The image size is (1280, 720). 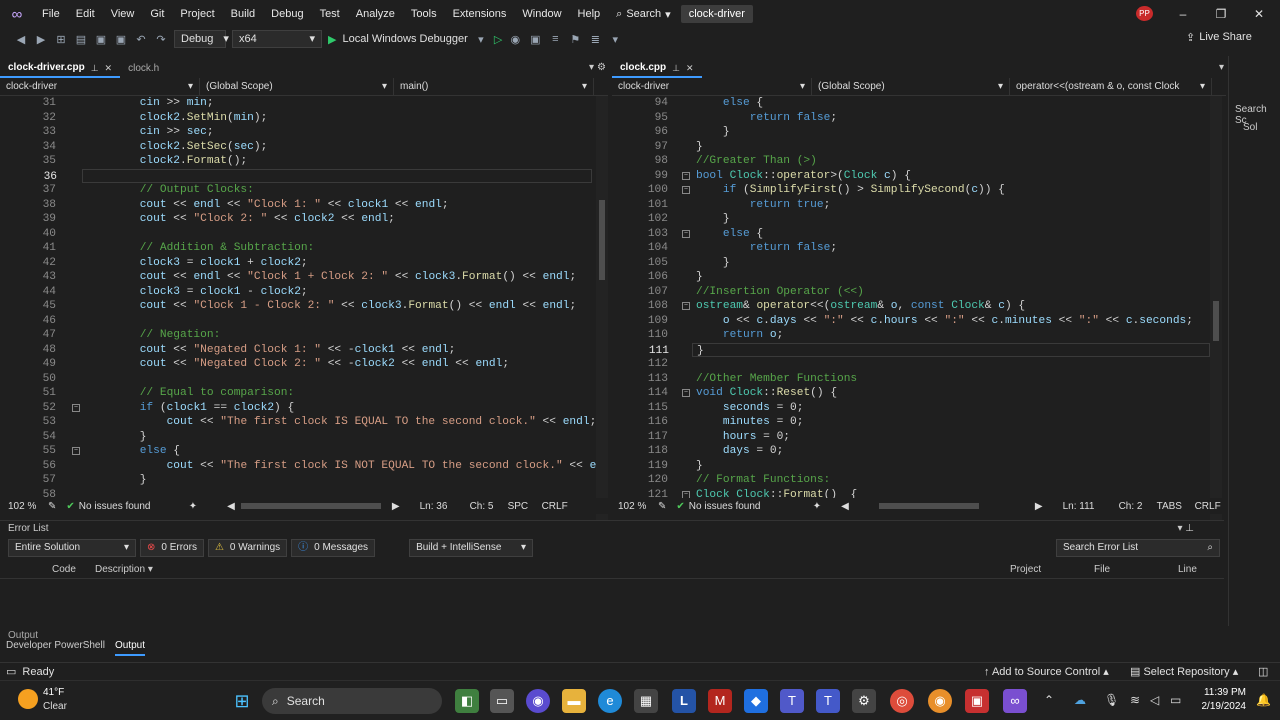 What do you see at coordinates (575, 39) in the screenshot?
I see `bookmark-icon: ⚑` at bounding box center [575, 39].